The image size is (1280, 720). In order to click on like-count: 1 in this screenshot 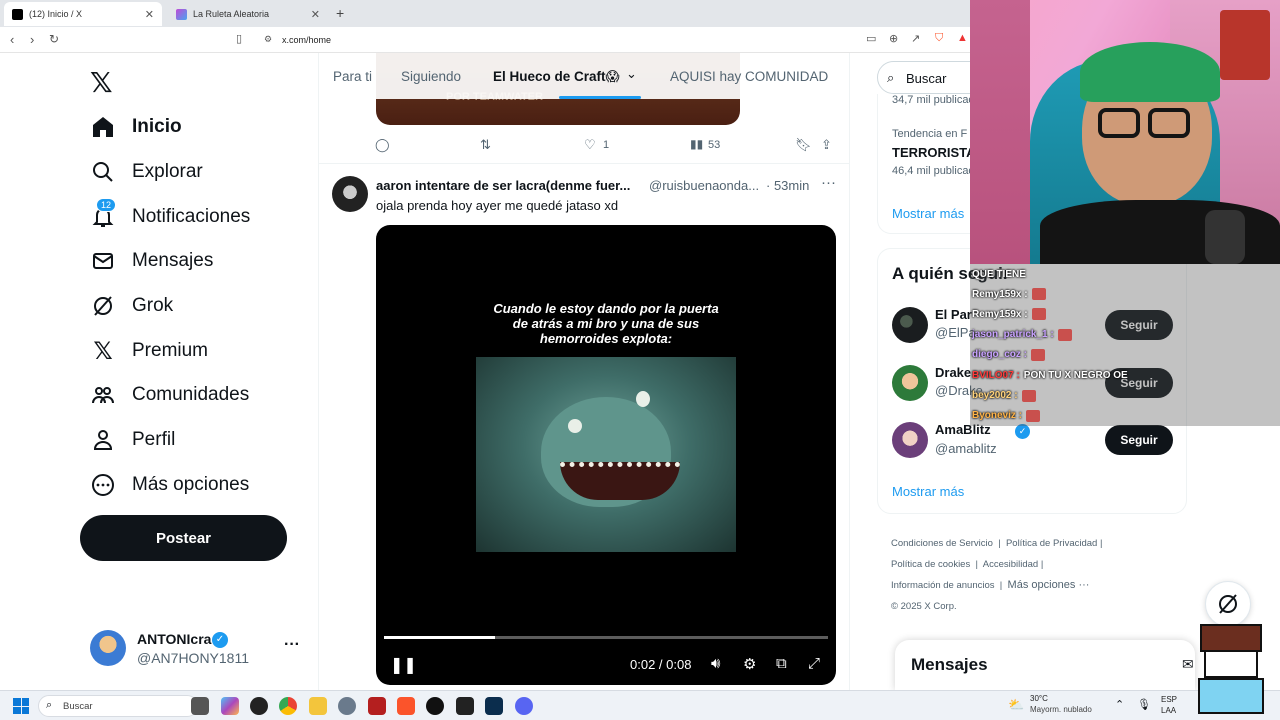, I will do `click(606, 145)`.